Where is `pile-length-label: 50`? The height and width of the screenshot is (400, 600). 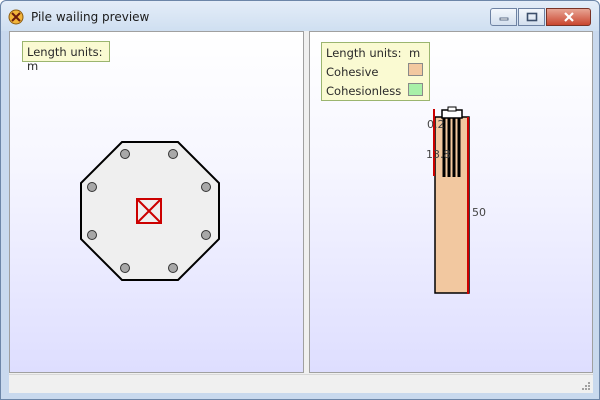
pile-length-label: 50 is located at coordinates (479, 212).